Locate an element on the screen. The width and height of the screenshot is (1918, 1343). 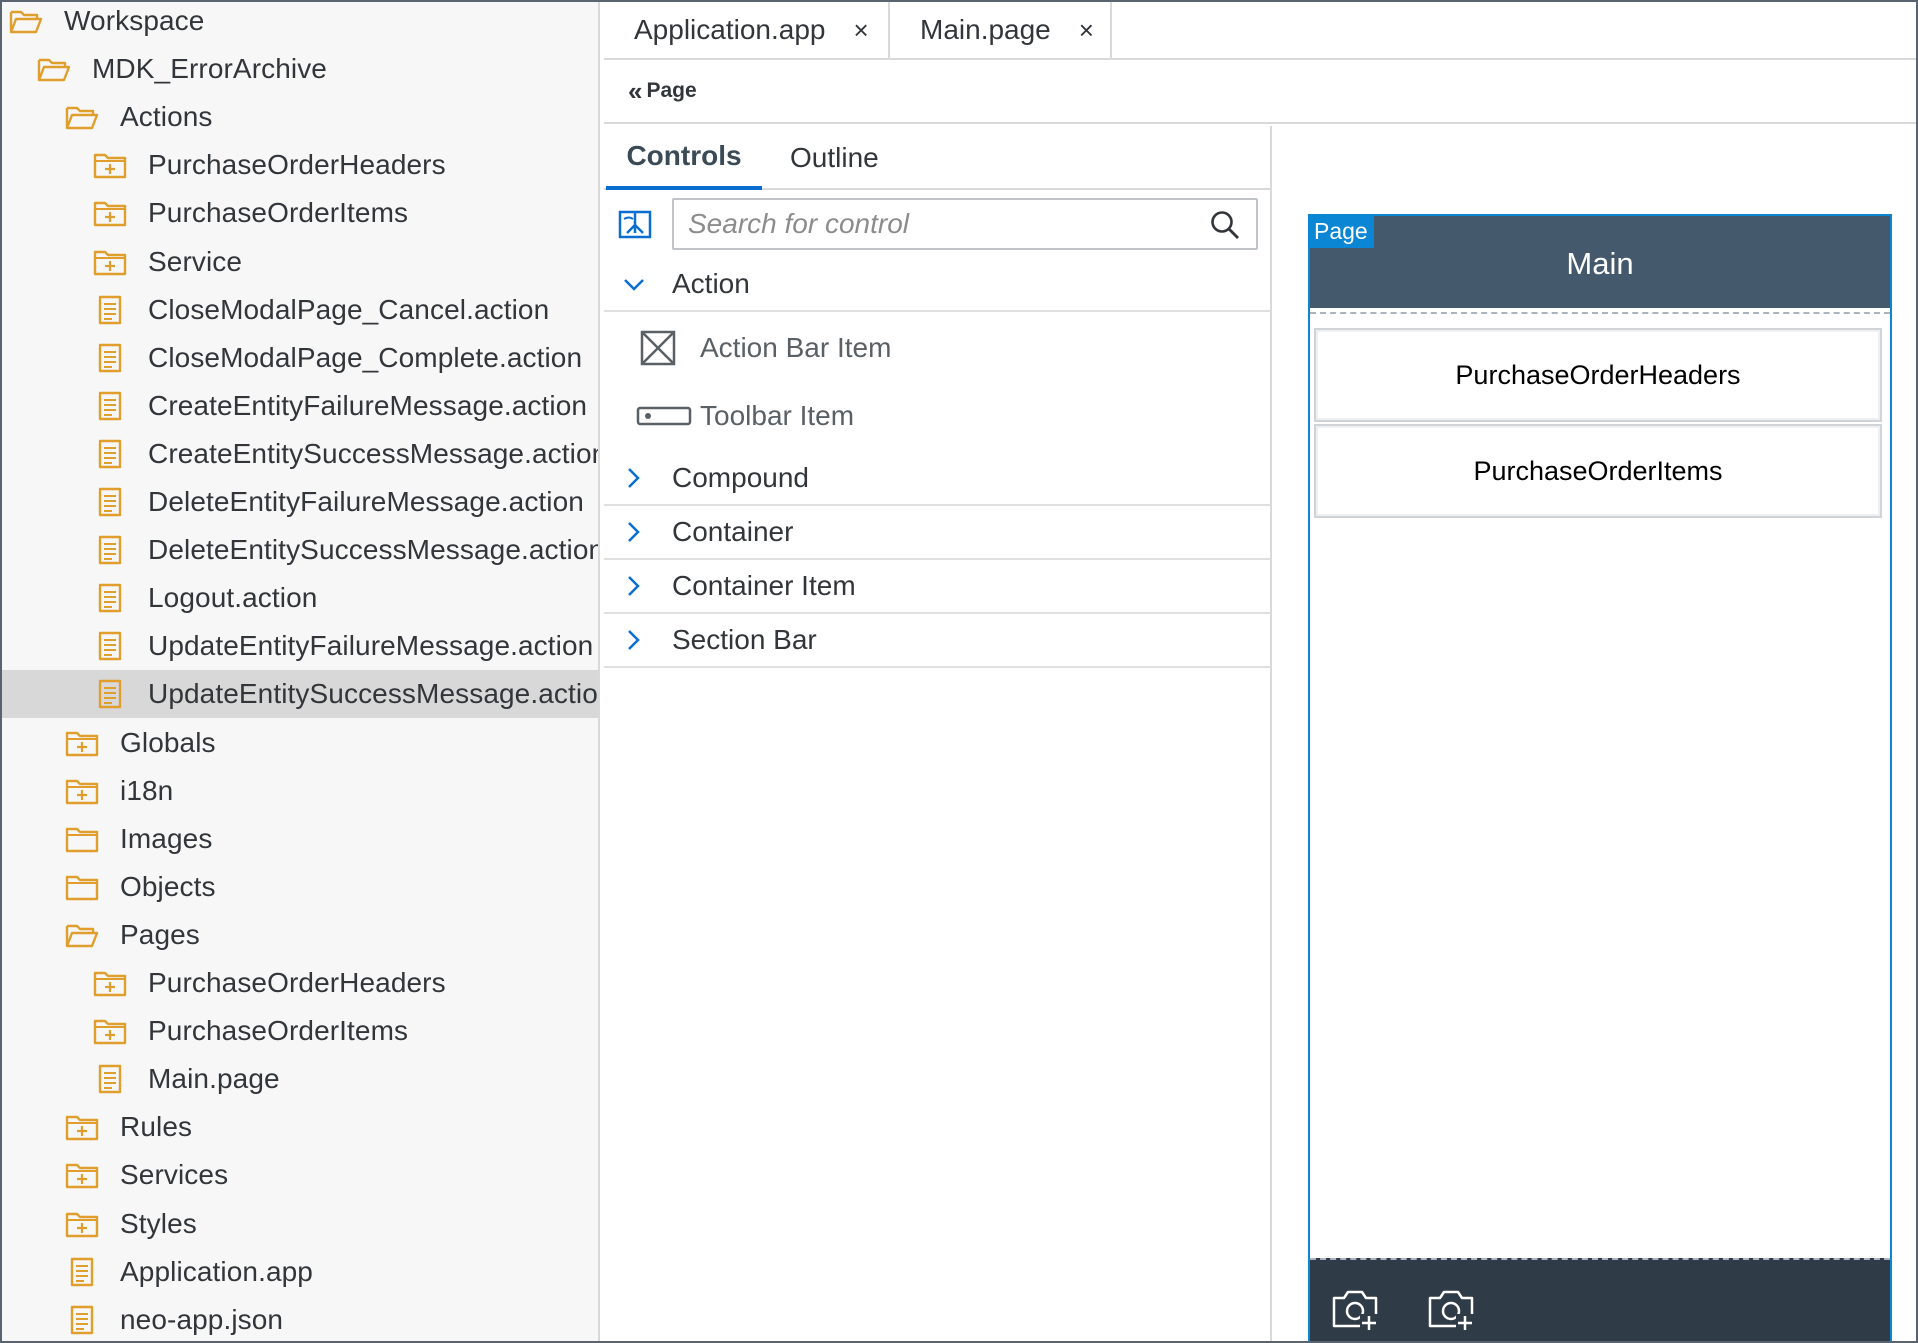
tree-item: DeleteEntitySuccessMessage.action is located at coordinates (301, 550).